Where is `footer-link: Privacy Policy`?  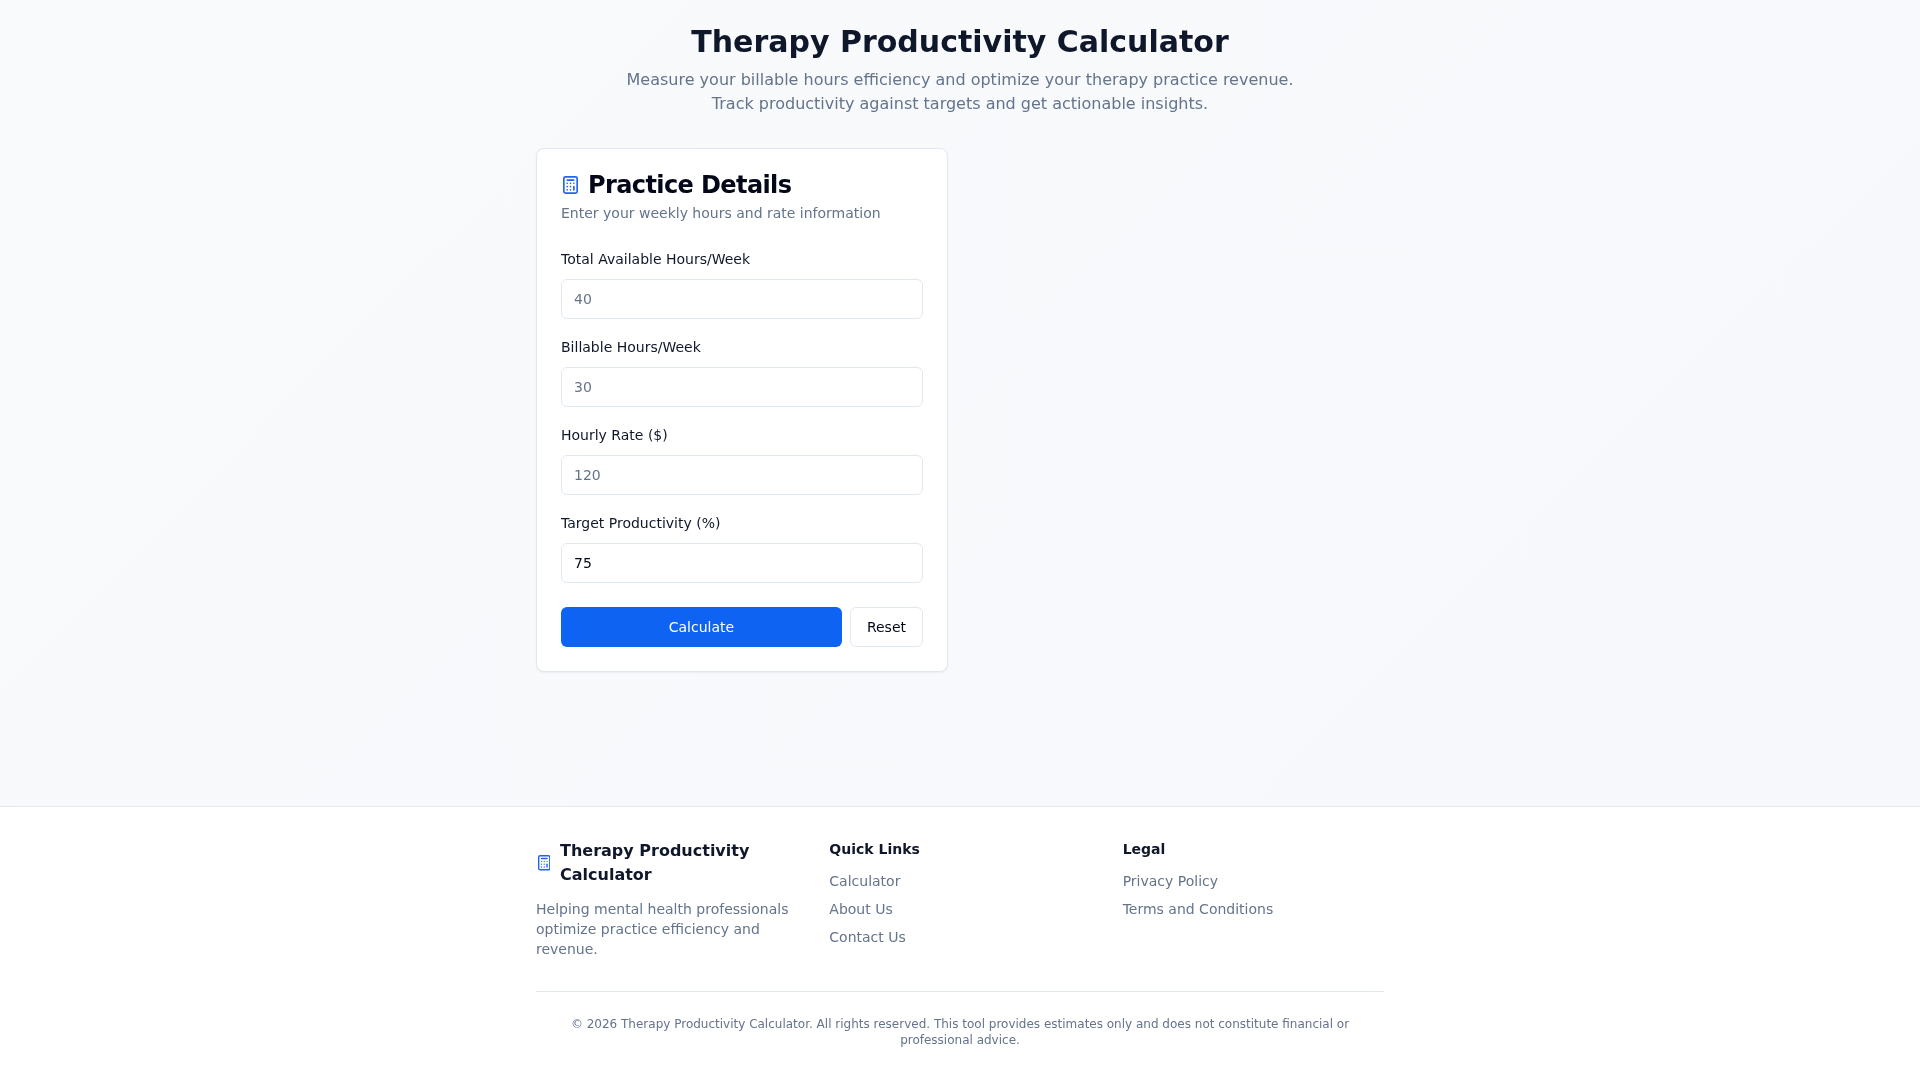
footer-link: Privacy Policy is located at coordinates (1170, 881).